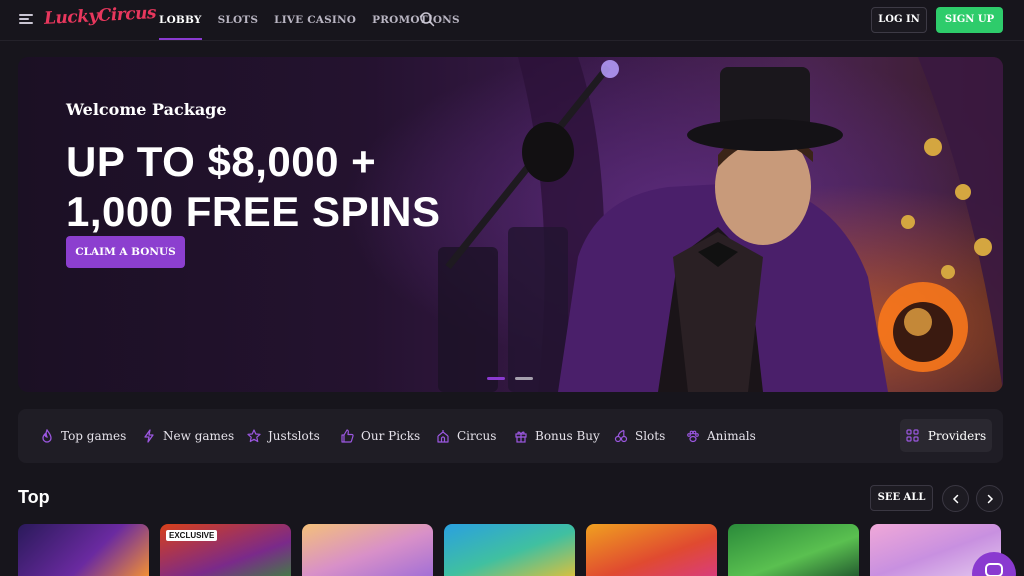 This screenshot has width=1024, height=576. What do you see at coordinates (199, 436) in the screenshot?
I see `category-label: New games` at bounding box center [199, 436].